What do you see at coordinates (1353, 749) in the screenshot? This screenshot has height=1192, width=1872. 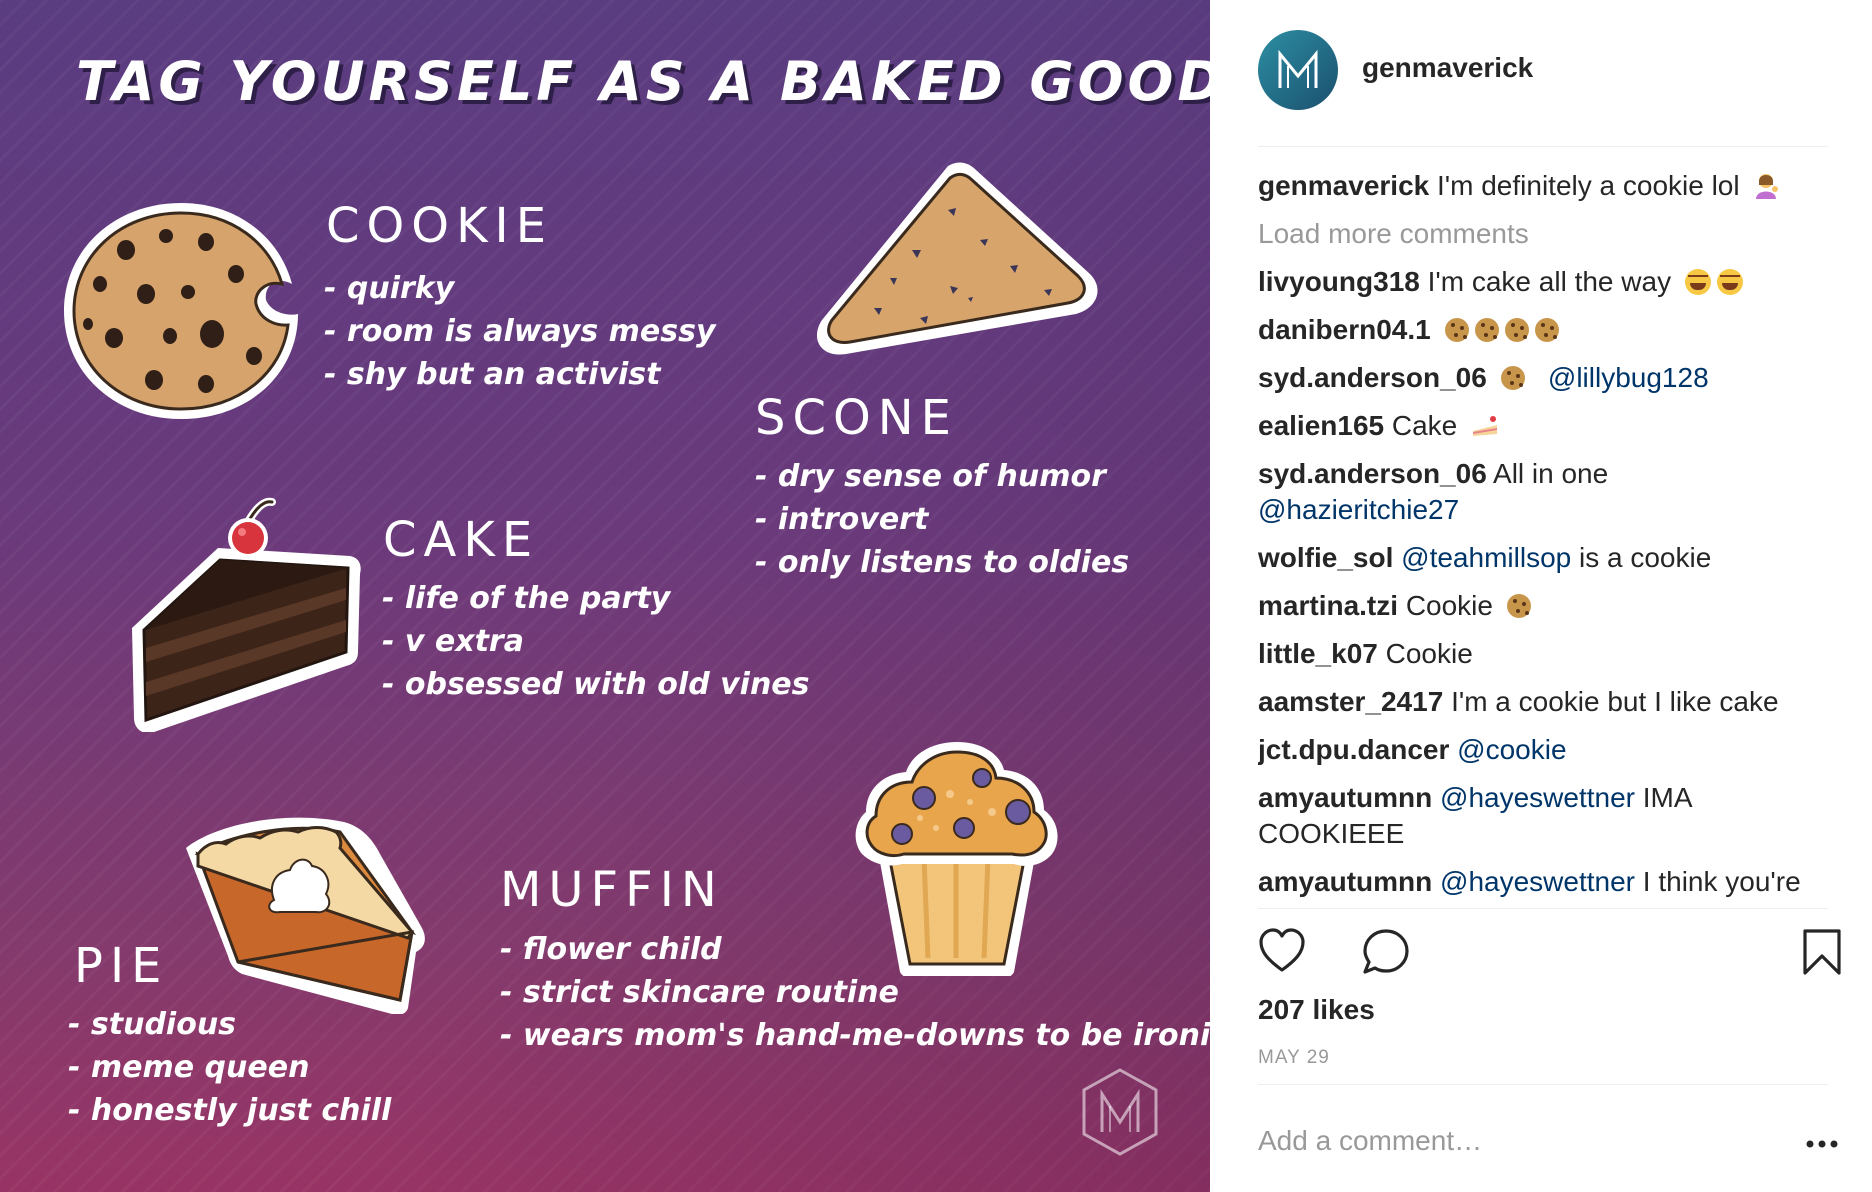 I see `comment-username: jct.dpu.dancer` at bounding box center [1353, 749].